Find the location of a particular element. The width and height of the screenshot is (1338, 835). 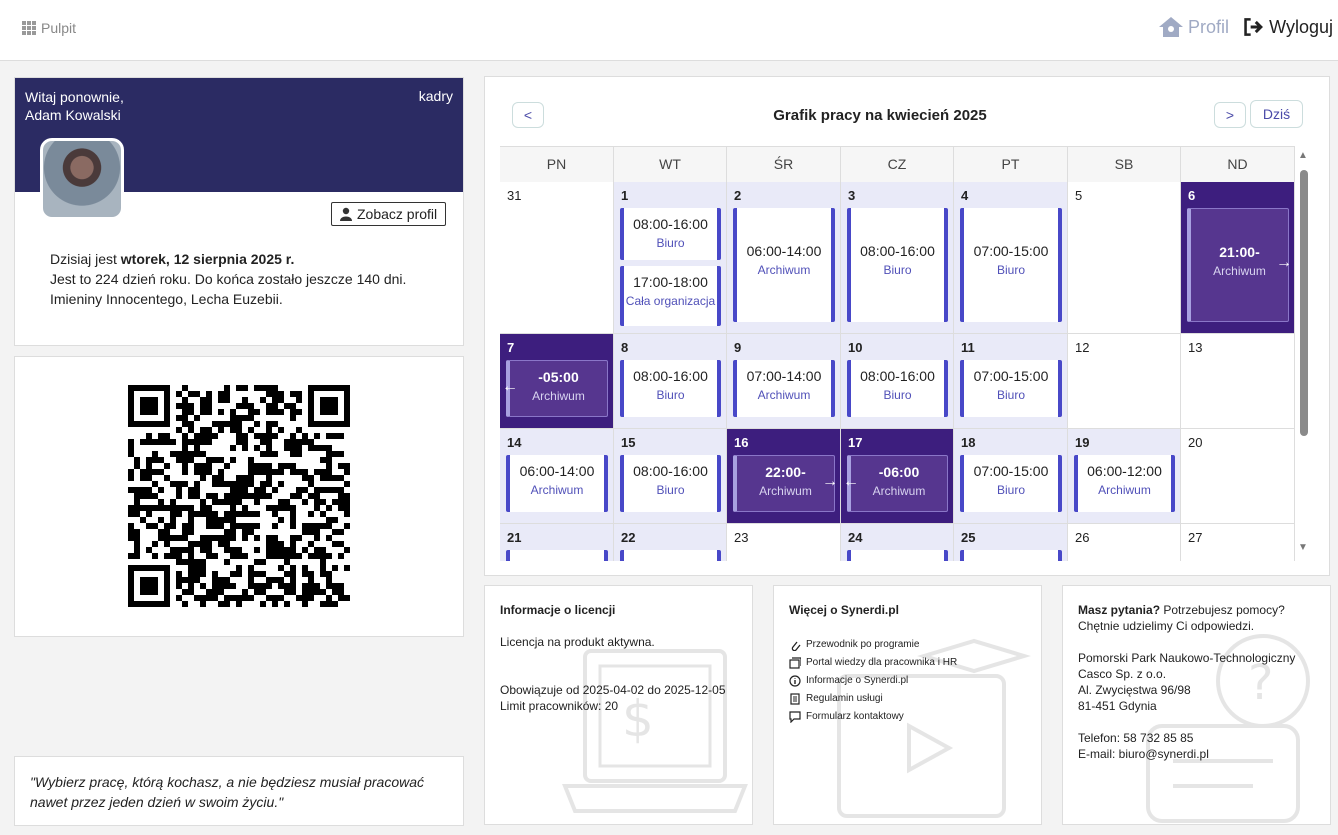

pulpit-link: Pulpit is located at coordinates (49, 28).